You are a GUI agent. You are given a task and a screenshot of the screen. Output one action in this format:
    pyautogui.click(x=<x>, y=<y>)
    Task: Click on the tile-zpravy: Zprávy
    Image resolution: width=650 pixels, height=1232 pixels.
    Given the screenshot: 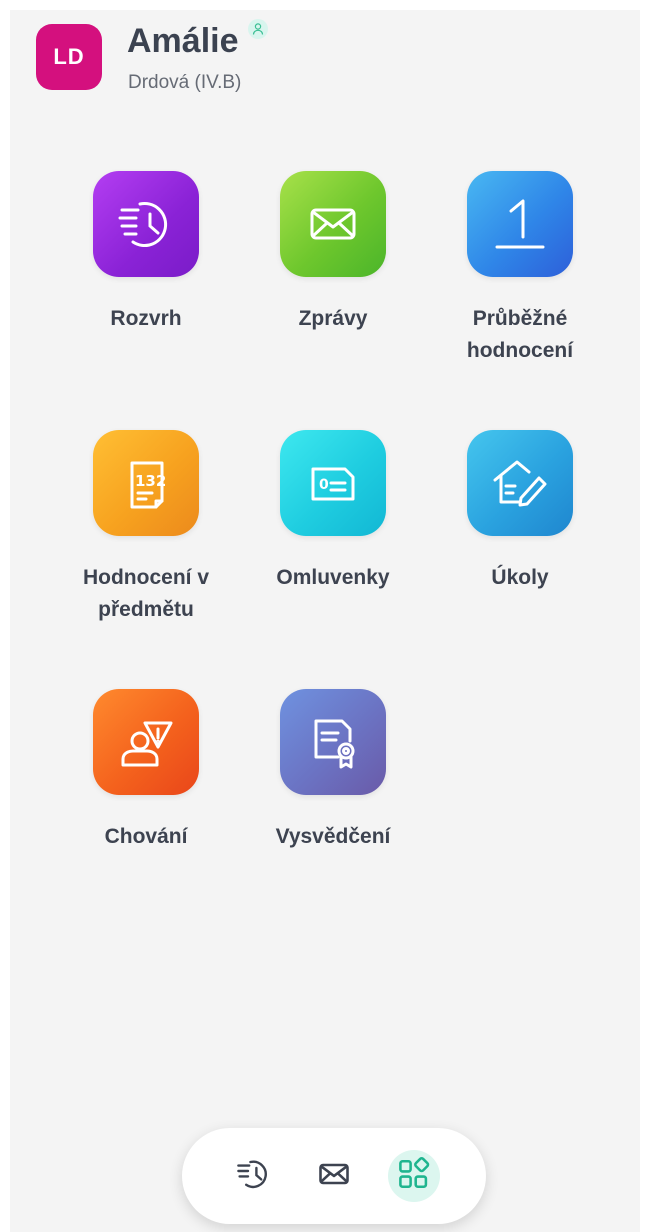 What is the action you would take?
    pyautogui.click(x=333, y=253)
    